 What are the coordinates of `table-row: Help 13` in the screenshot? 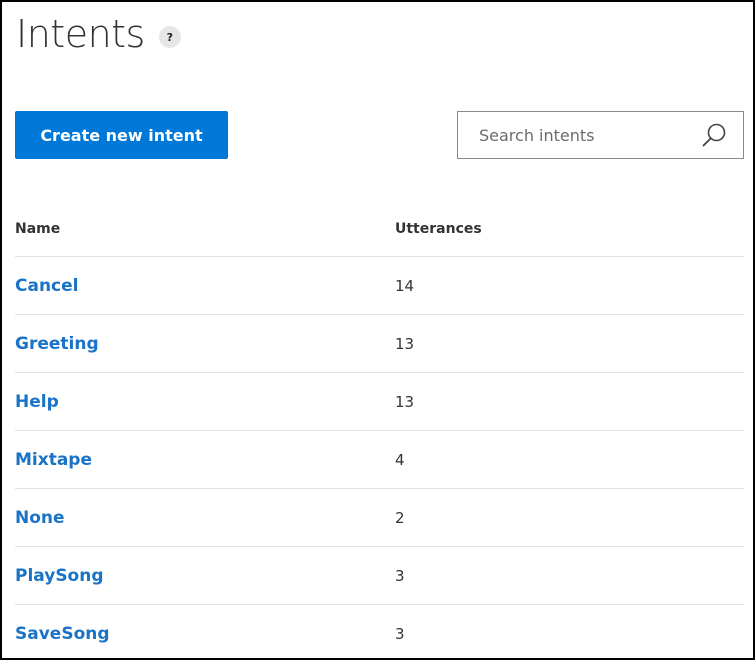 It's located at (379, 402).